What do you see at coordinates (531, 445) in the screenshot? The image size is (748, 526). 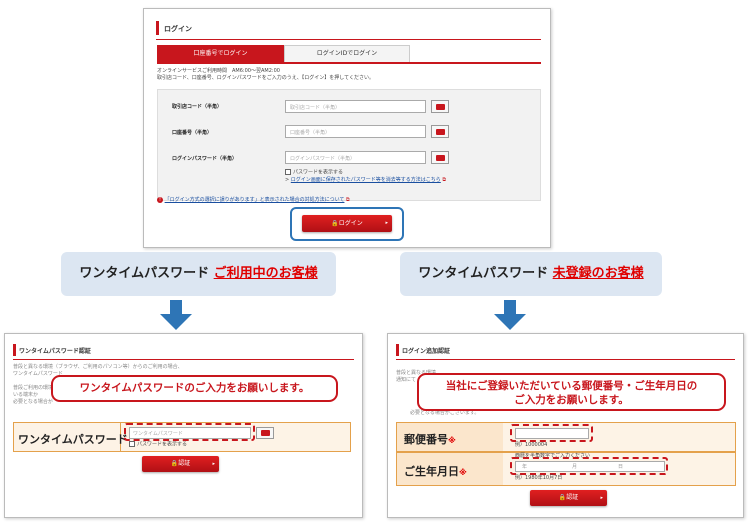 I see `zip-example: 例）1000004` at bounding box center [531, 445].